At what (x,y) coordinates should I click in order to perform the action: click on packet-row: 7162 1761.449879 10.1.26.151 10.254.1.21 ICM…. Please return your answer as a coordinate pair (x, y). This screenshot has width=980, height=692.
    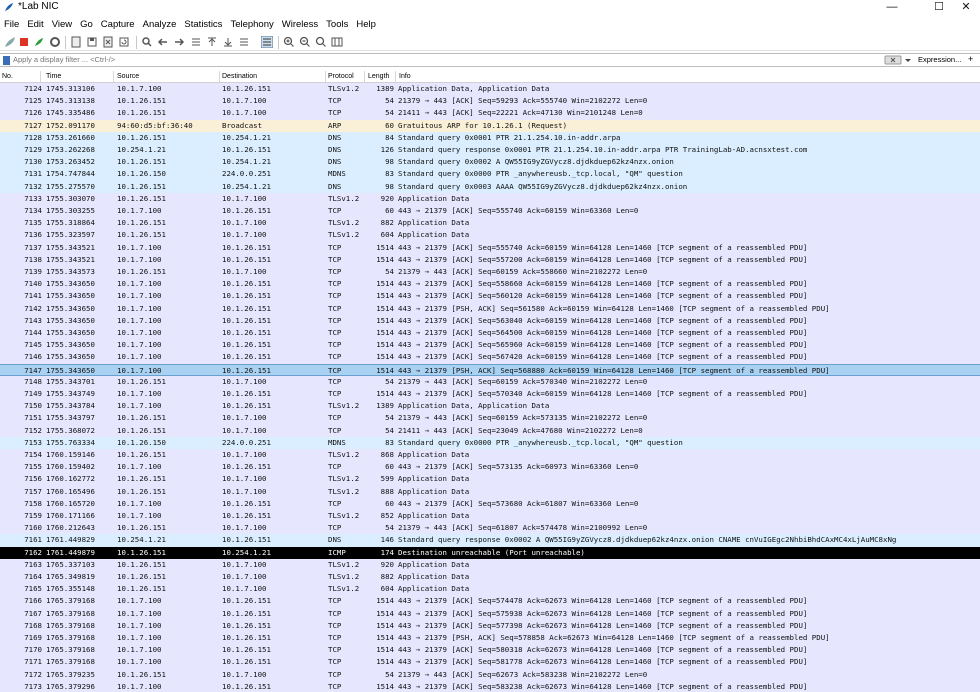
    Looking at the image, I should click on (490, 552).